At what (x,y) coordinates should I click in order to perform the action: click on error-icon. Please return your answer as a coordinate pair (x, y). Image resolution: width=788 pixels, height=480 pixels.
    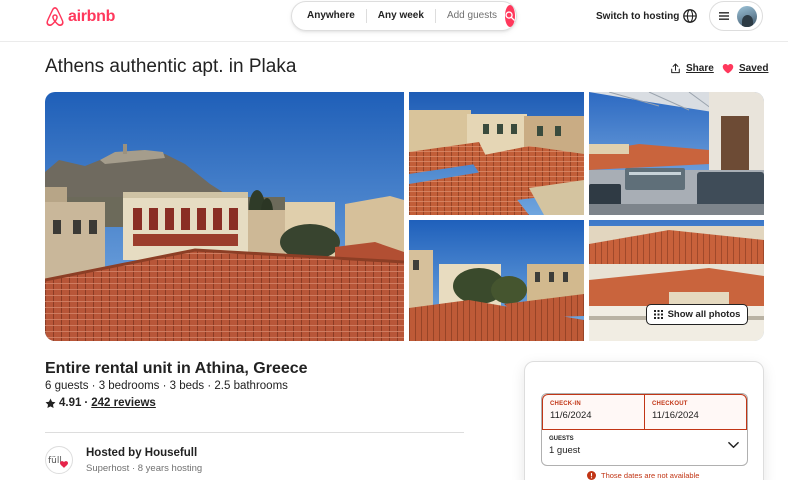
    Looking at the image, I should click on (591, 475).